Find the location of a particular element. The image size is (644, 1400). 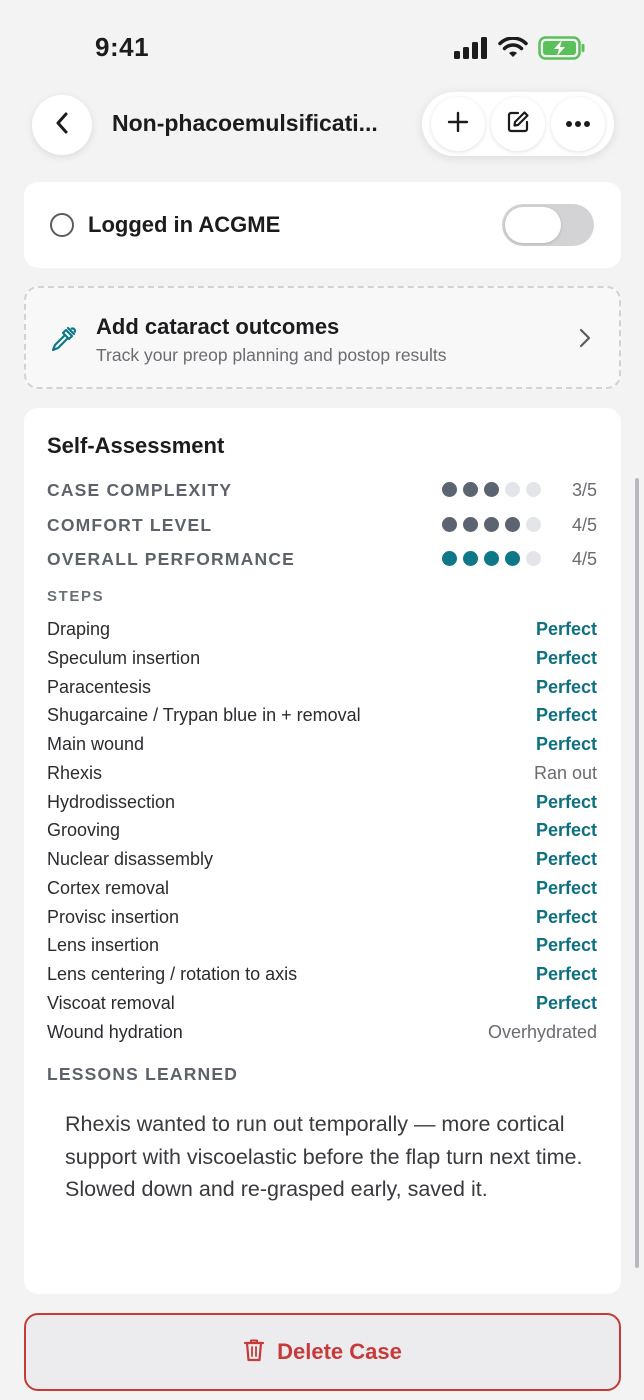

step-name: Paracentesis is located at coordinates (99, 686).